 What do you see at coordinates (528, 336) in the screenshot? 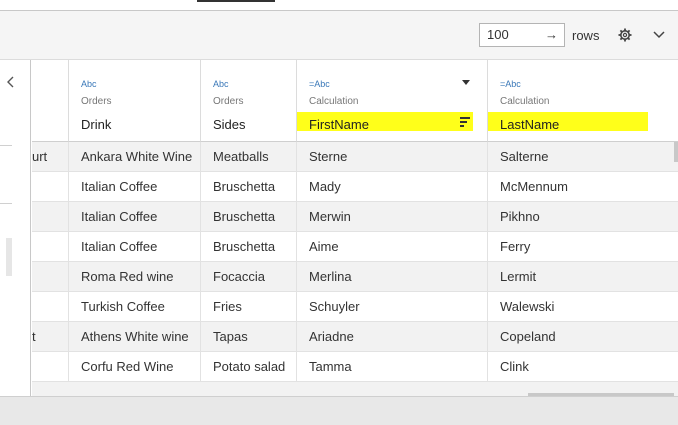
I see `table-cell: Copeland` at bounding box center [528, 336].